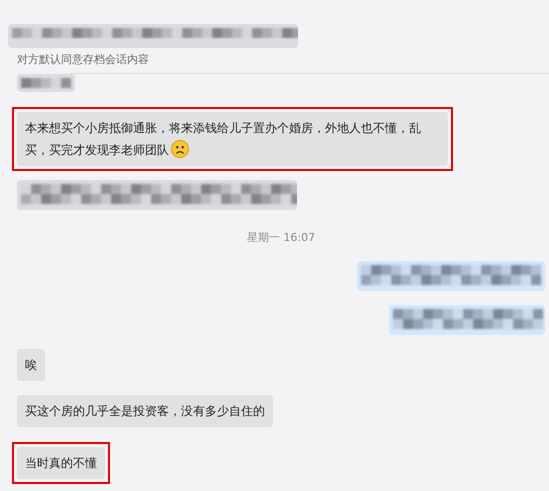 This screenshot has height=491, width=549. Describe the element at coordinates (145, 411) in the screenshot. I see `message-bubble: 买这个房的几乎全是投资客，没有多少自住的` at that location.